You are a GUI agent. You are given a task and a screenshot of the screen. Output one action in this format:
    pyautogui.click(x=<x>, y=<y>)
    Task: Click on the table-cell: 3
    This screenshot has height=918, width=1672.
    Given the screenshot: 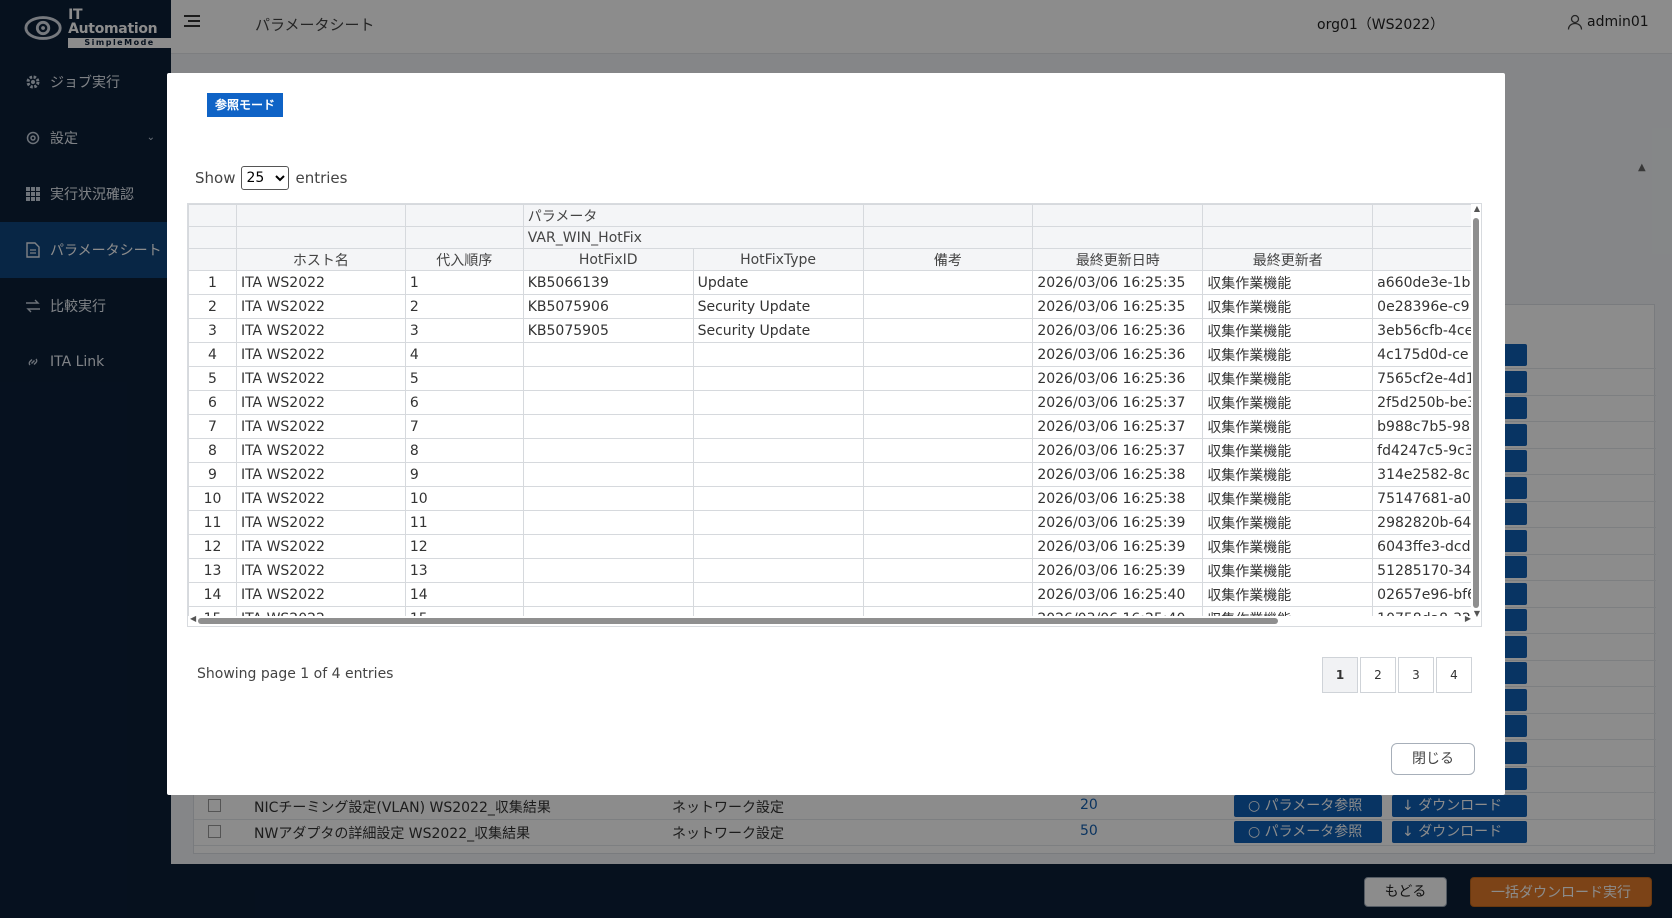 What is the action you would take?
    pyautogui.click(x=464, y=330)
    